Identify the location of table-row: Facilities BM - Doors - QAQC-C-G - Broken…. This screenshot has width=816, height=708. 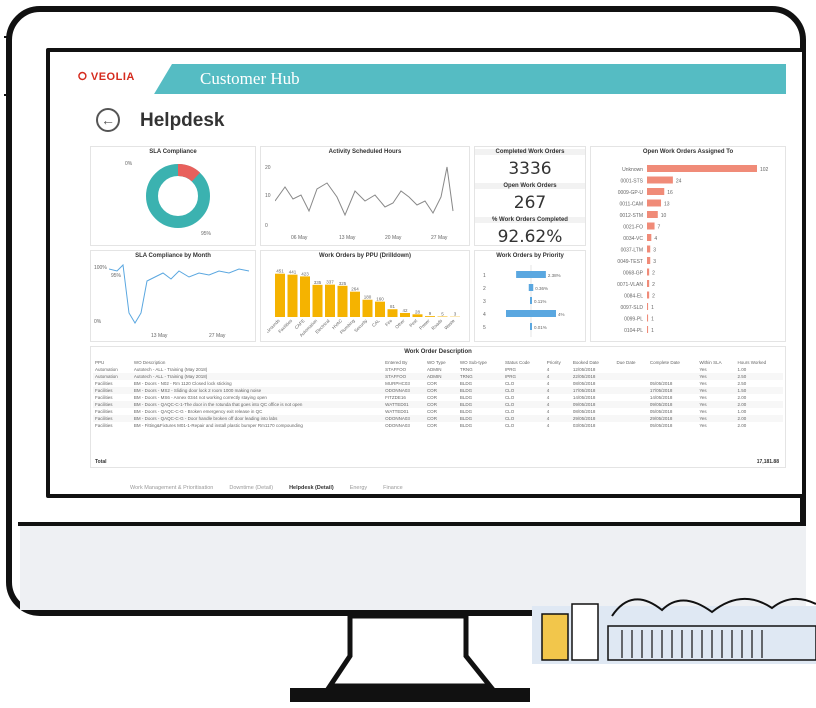
(438, 411).